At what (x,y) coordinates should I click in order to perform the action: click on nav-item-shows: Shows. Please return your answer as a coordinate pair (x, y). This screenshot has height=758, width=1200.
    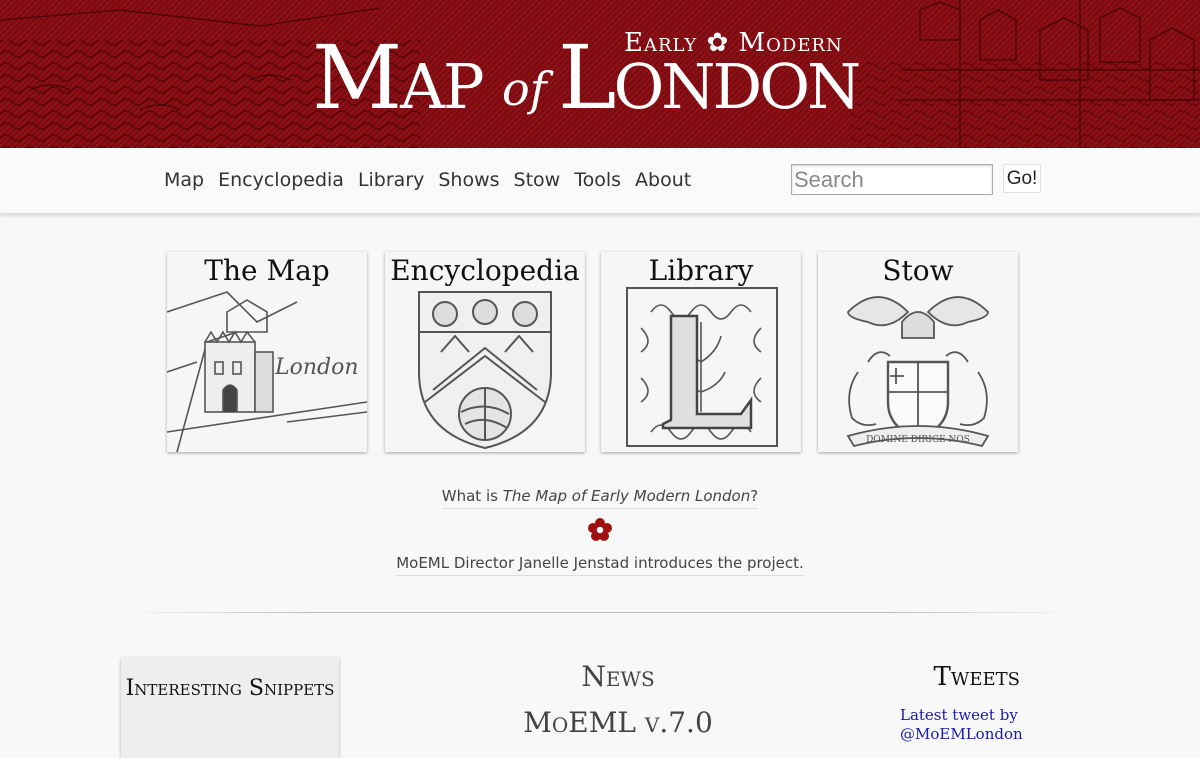
    Looking at the image, I should click on (468, 180).